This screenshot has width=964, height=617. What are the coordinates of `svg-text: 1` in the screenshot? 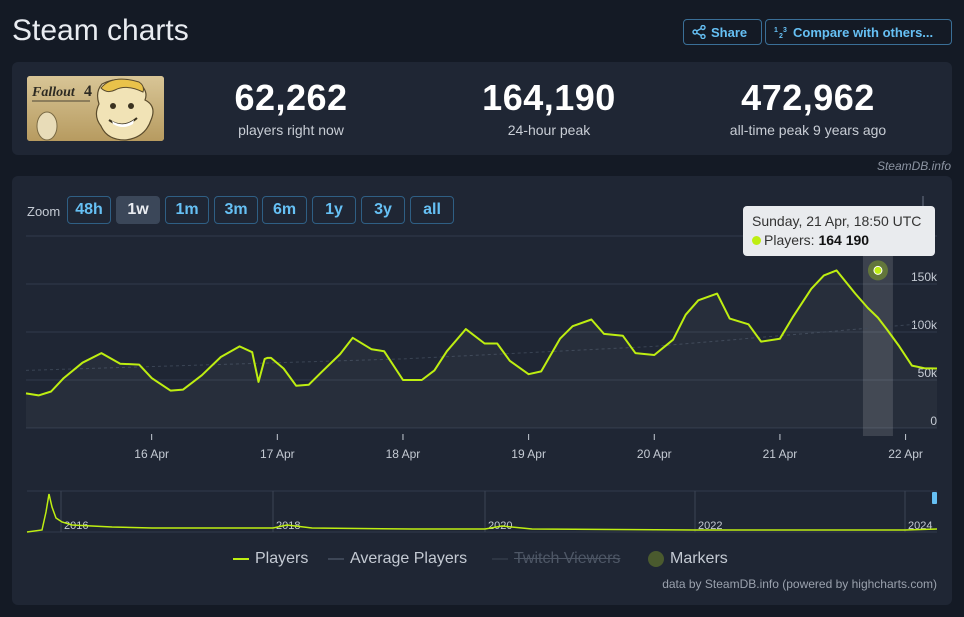 It's located at (776, 30).